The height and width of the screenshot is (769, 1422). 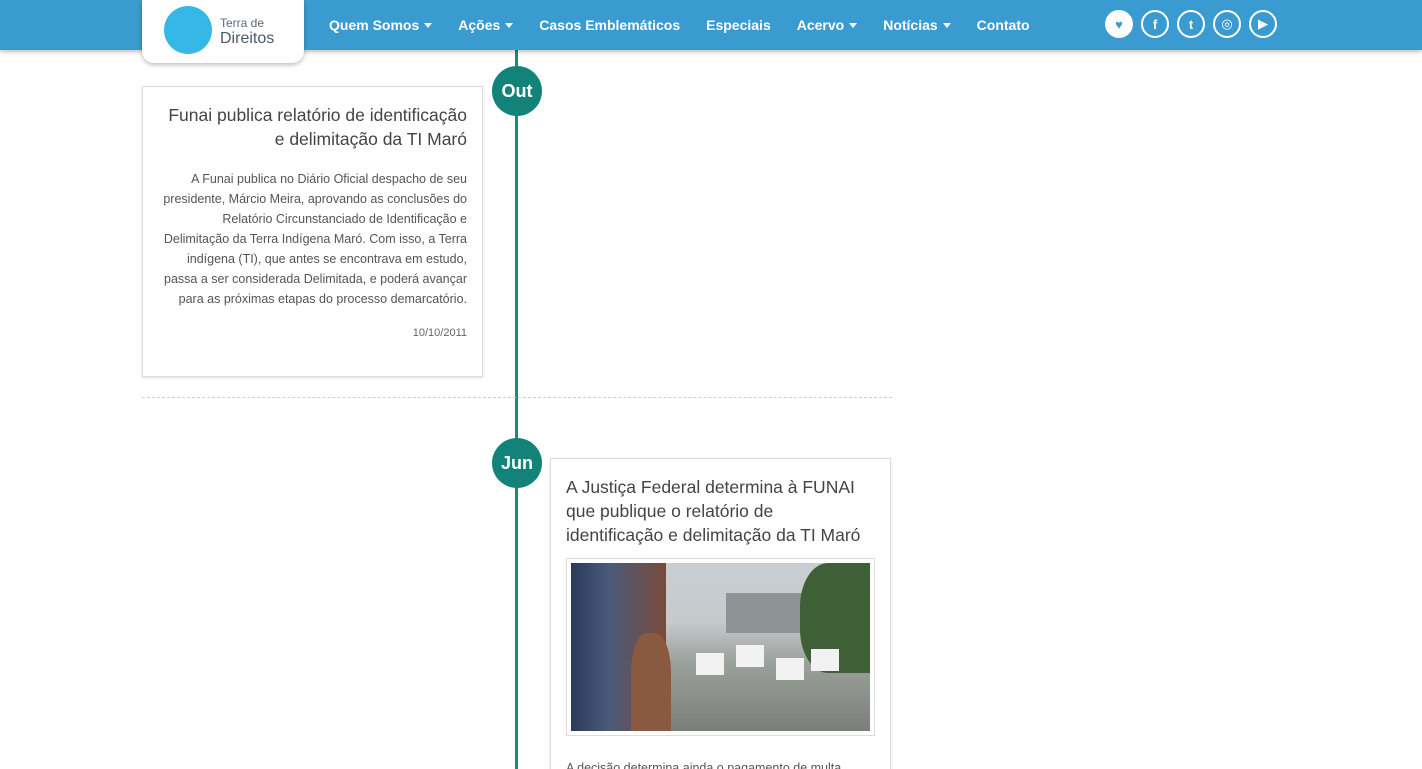 I want to click on nav-label: Contato, so click(x=1003, y=25).